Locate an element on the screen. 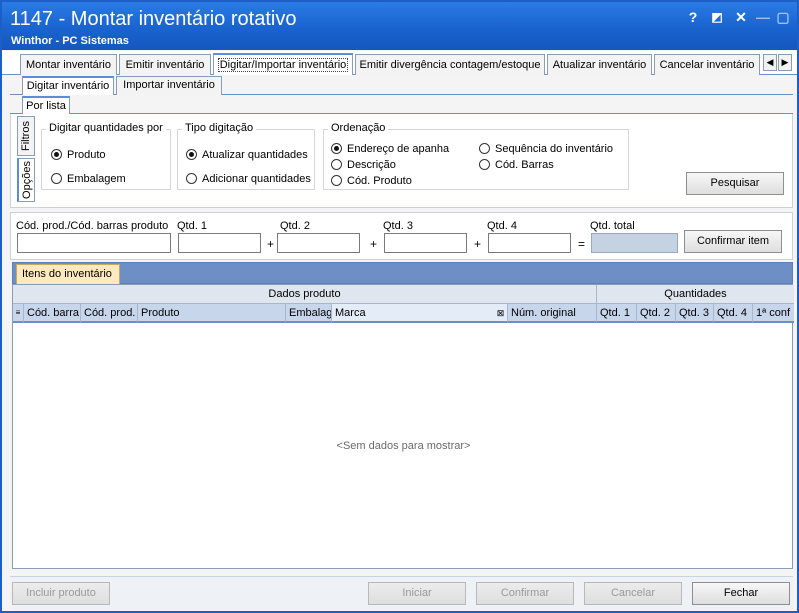 This screenshot has width=799, height=613. tab-label: Montar inventário is located at coordinates (68, 65).